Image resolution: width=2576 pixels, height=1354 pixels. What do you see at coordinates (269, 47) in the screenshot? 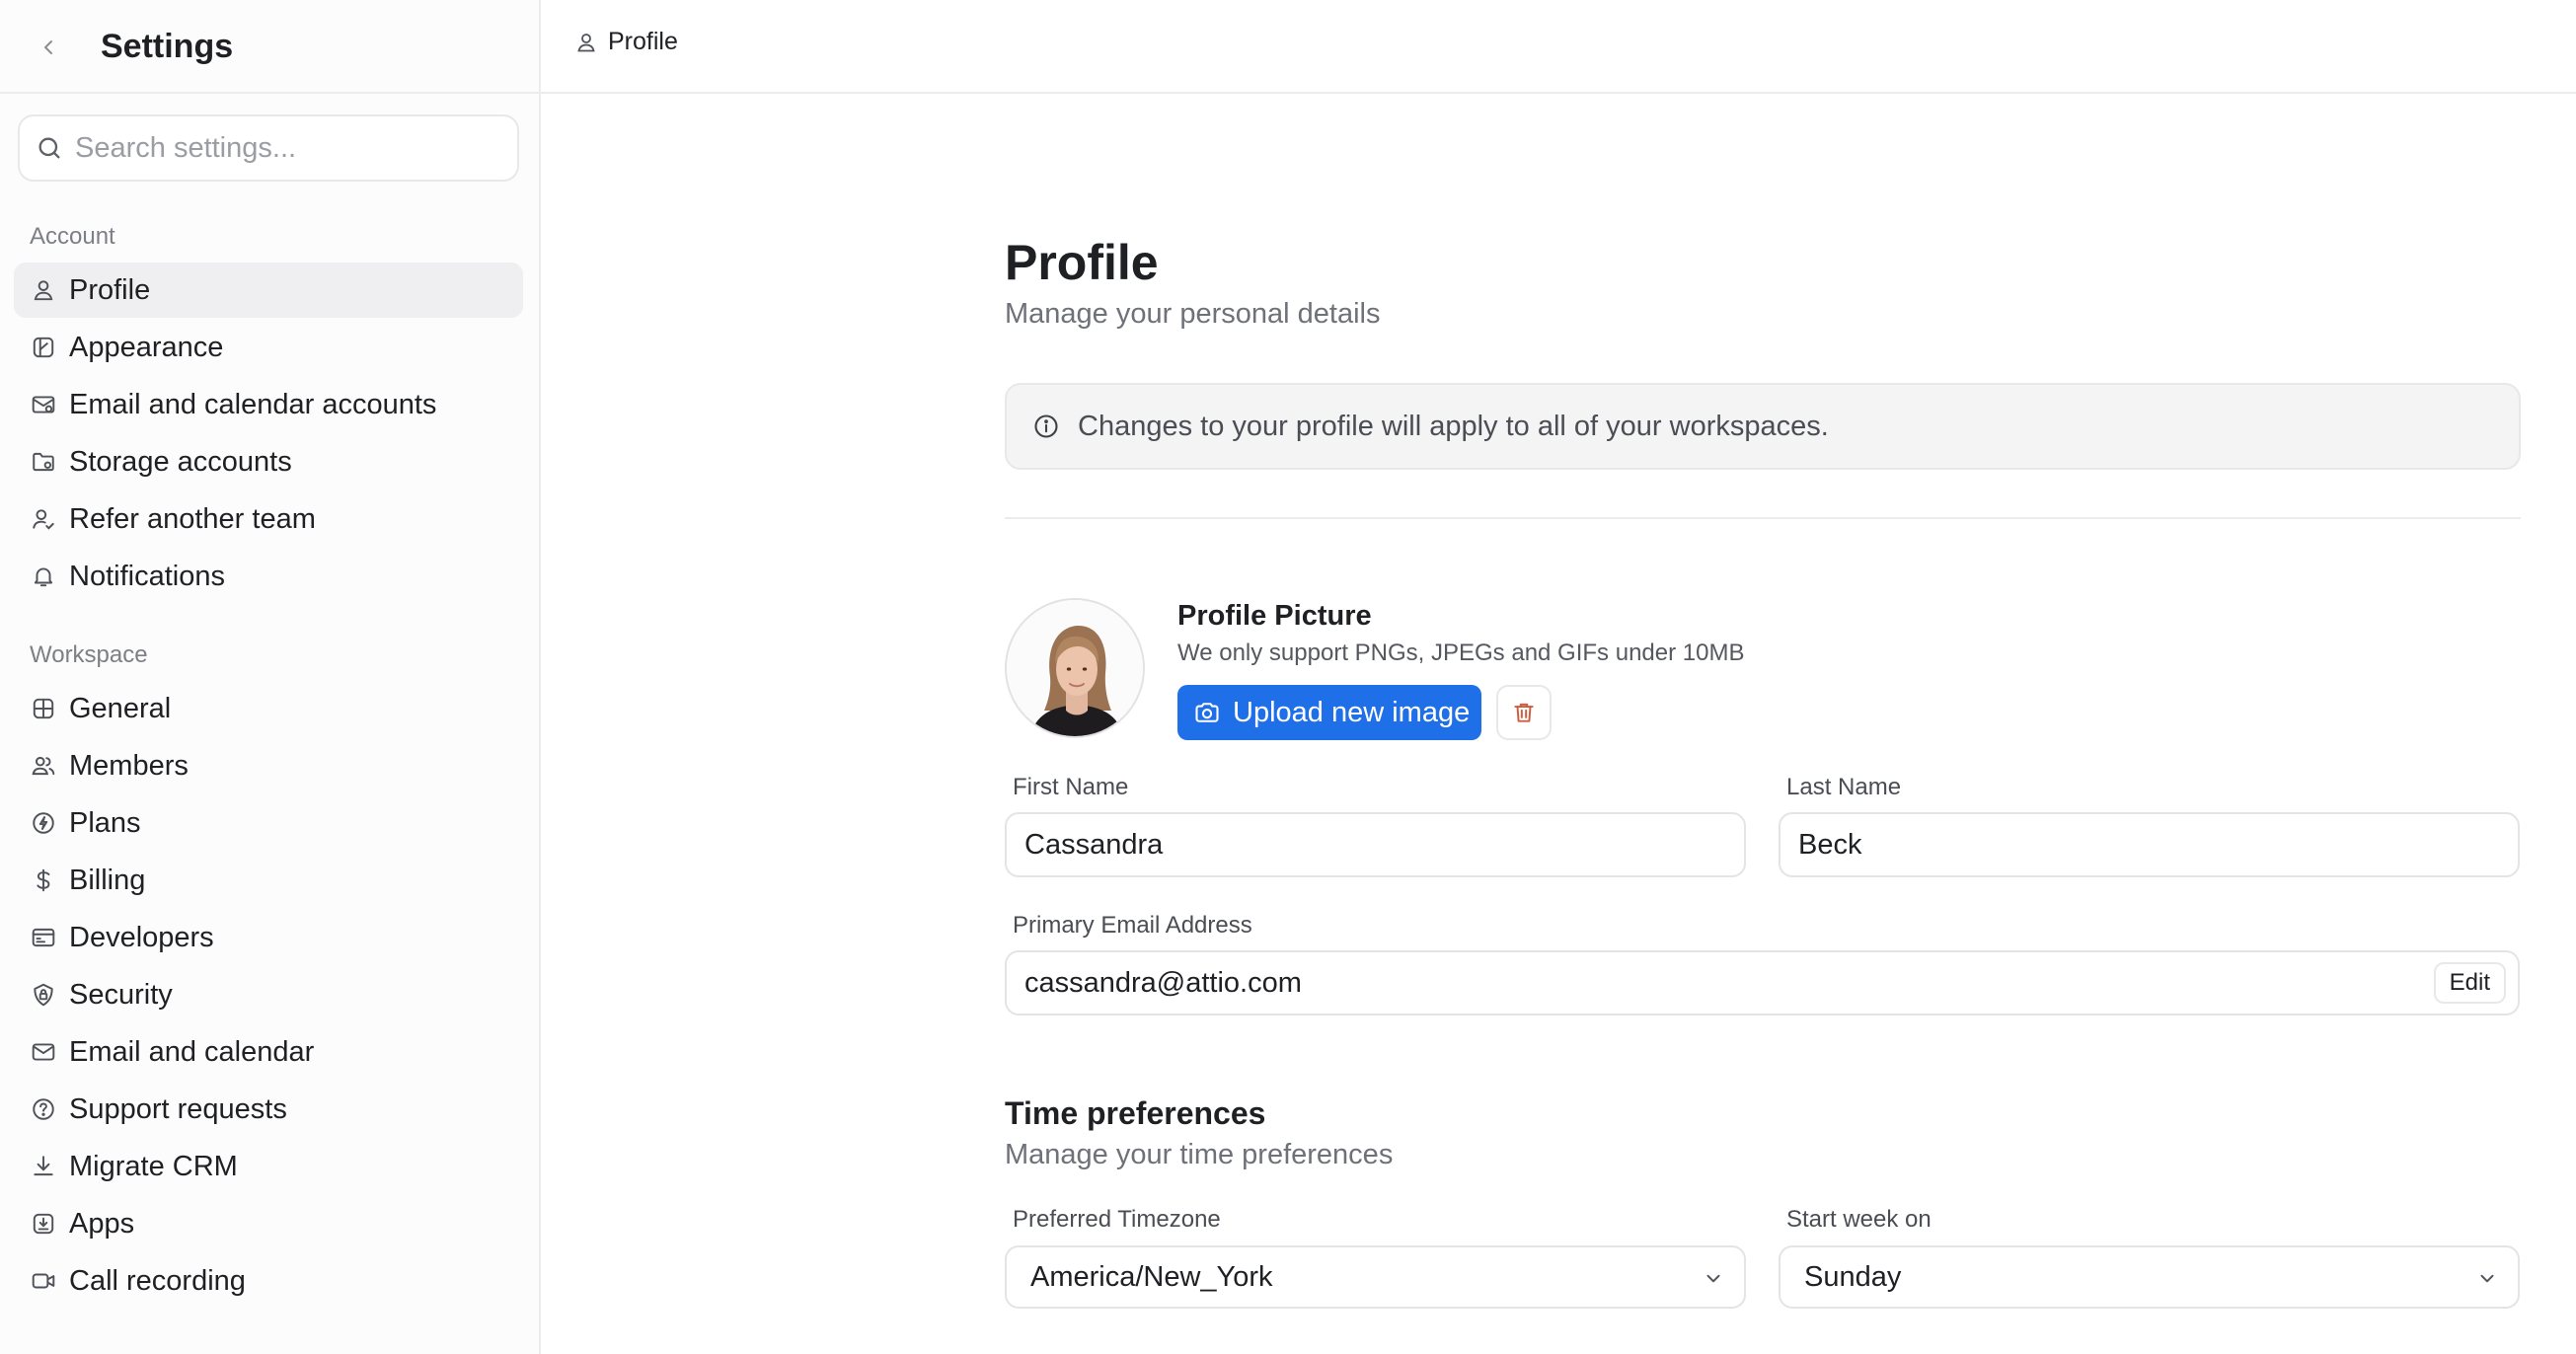
I see `sidebar-header: Settings` at bounding box center [269, 47].